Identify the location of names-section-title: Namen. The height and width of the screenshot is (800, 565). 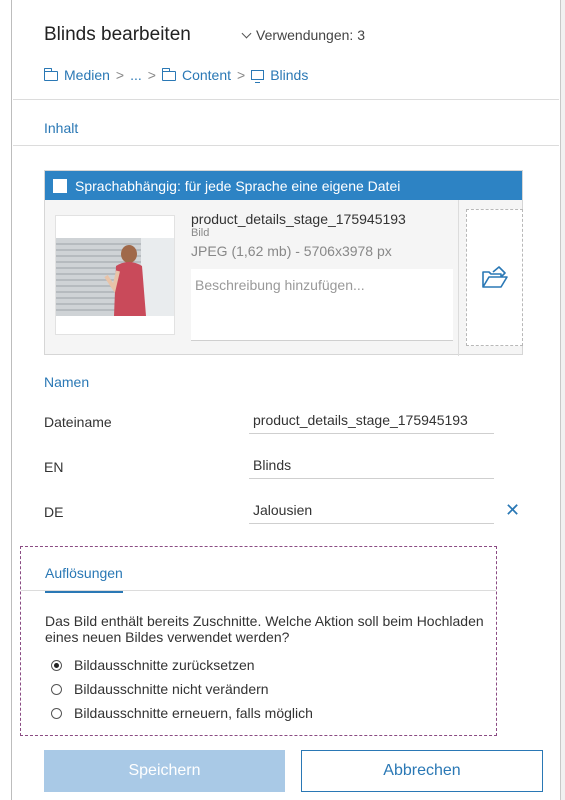
(67, 382).